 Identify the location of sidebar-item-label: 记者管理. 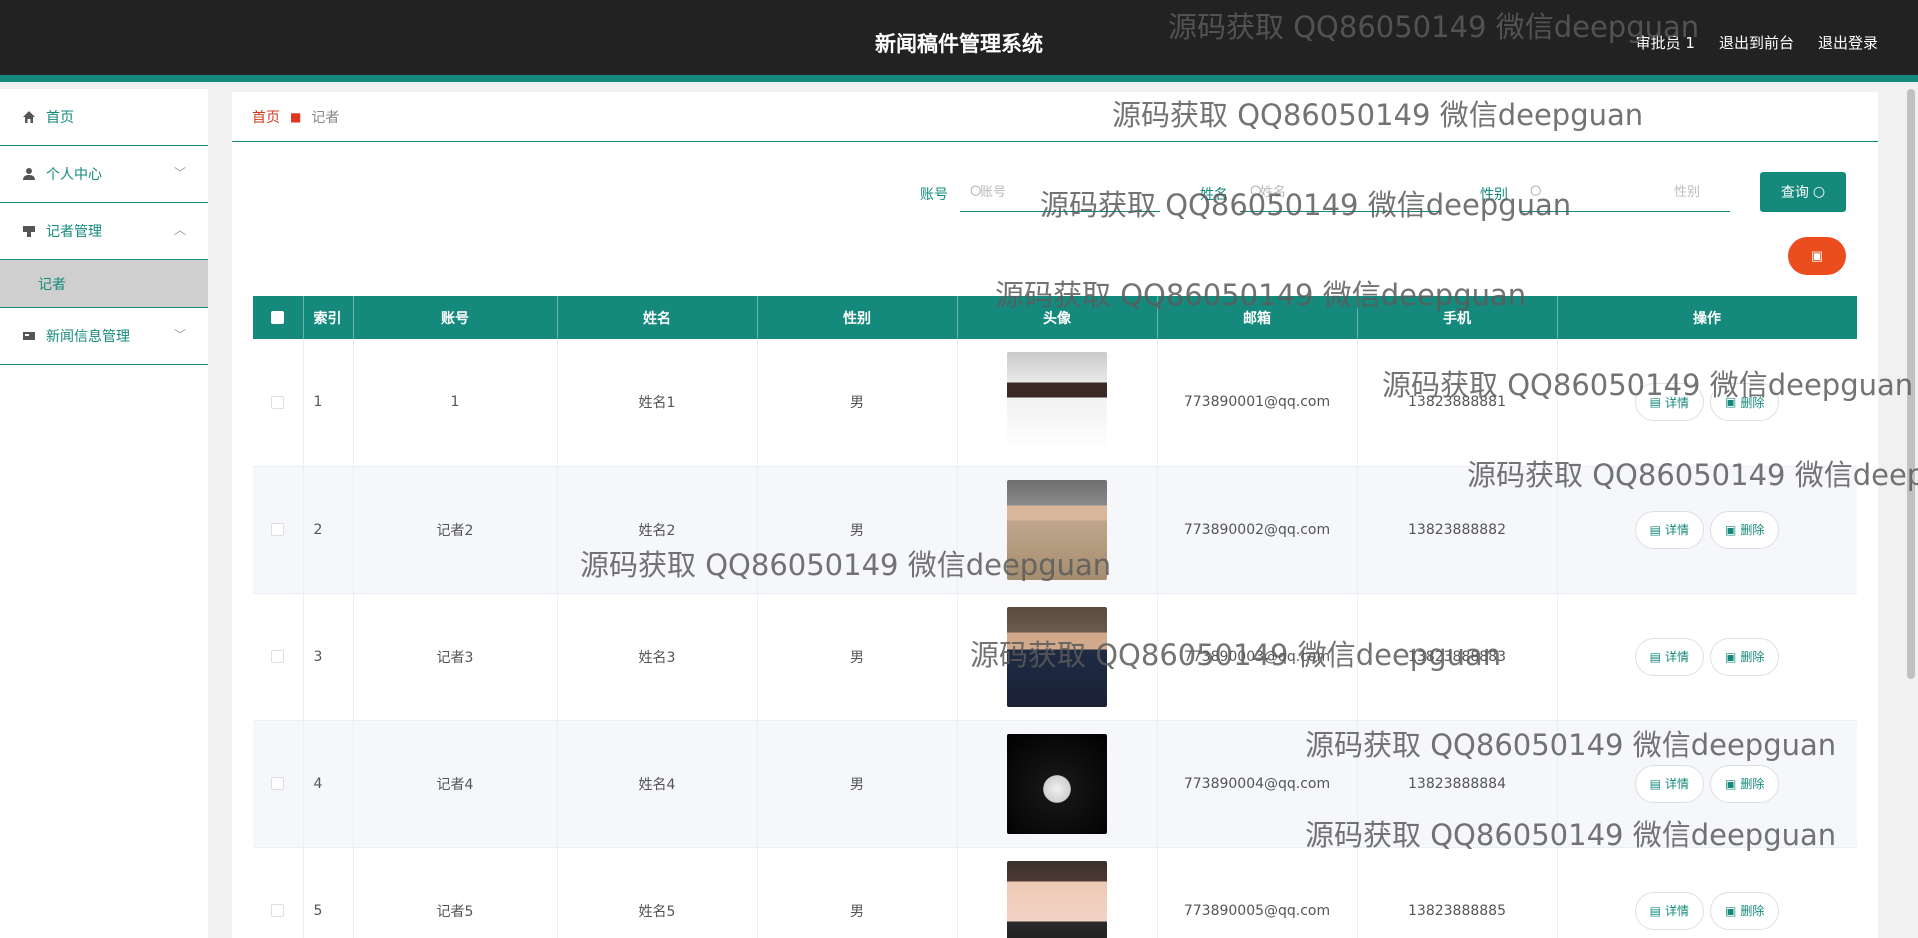
(74, 232).